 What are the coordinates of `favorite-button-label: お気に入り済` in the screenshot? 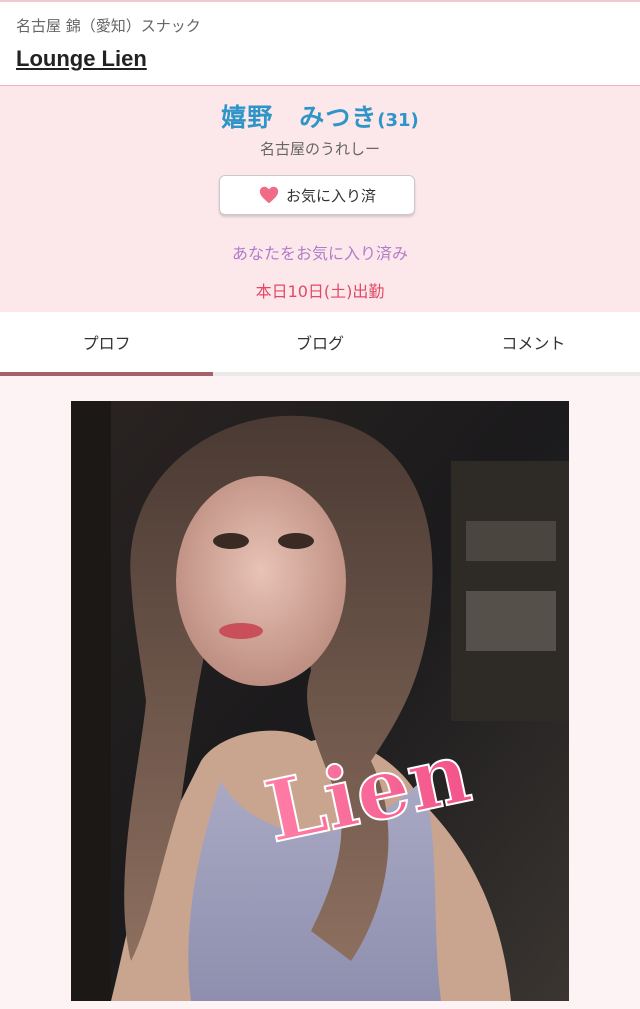 It's located at (330, 195).